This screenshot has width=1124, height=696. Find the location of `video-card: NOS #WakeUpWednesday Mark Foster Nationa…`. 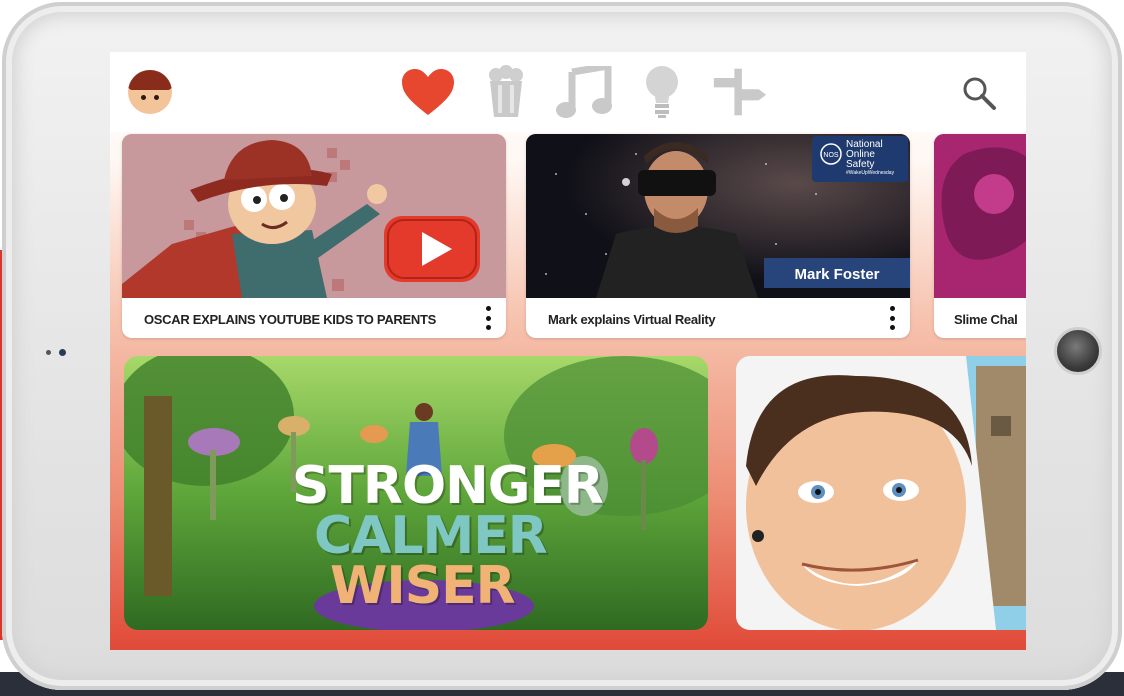

video-card: NOS #WakeUpWednesday Mark Foster Nationa… is located at coordinates (718, 236).